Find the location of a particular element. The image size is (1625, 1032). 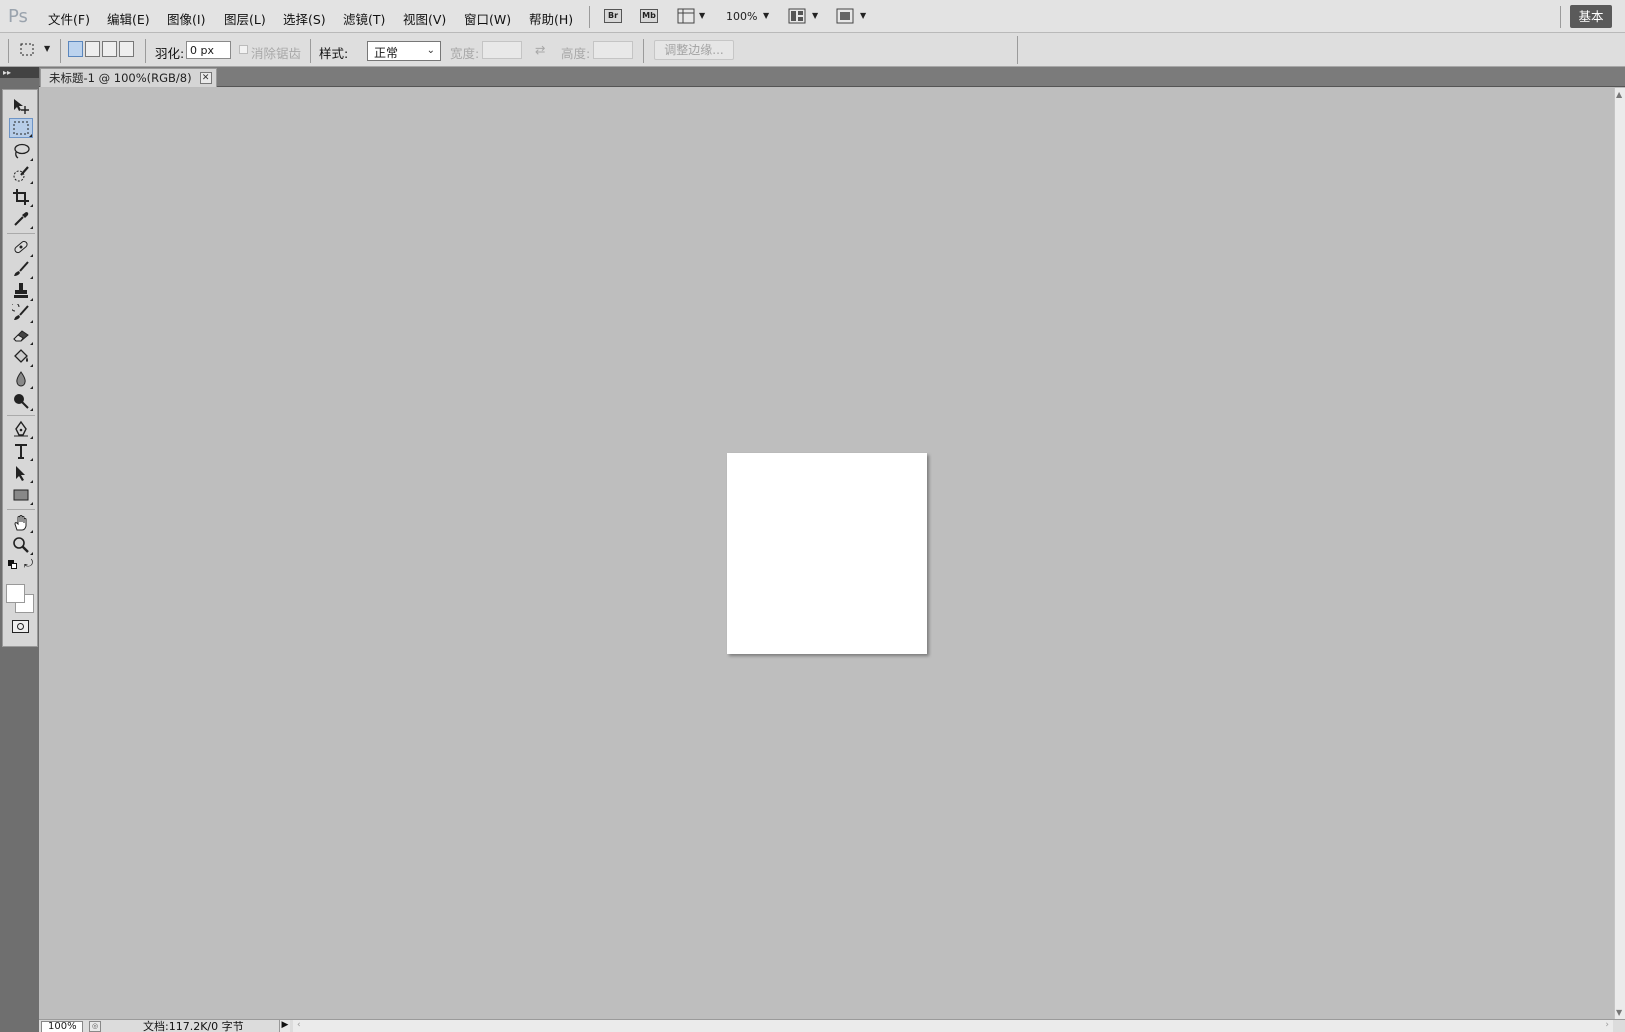

quick-mask-icon is located at coordinates (20, 626).